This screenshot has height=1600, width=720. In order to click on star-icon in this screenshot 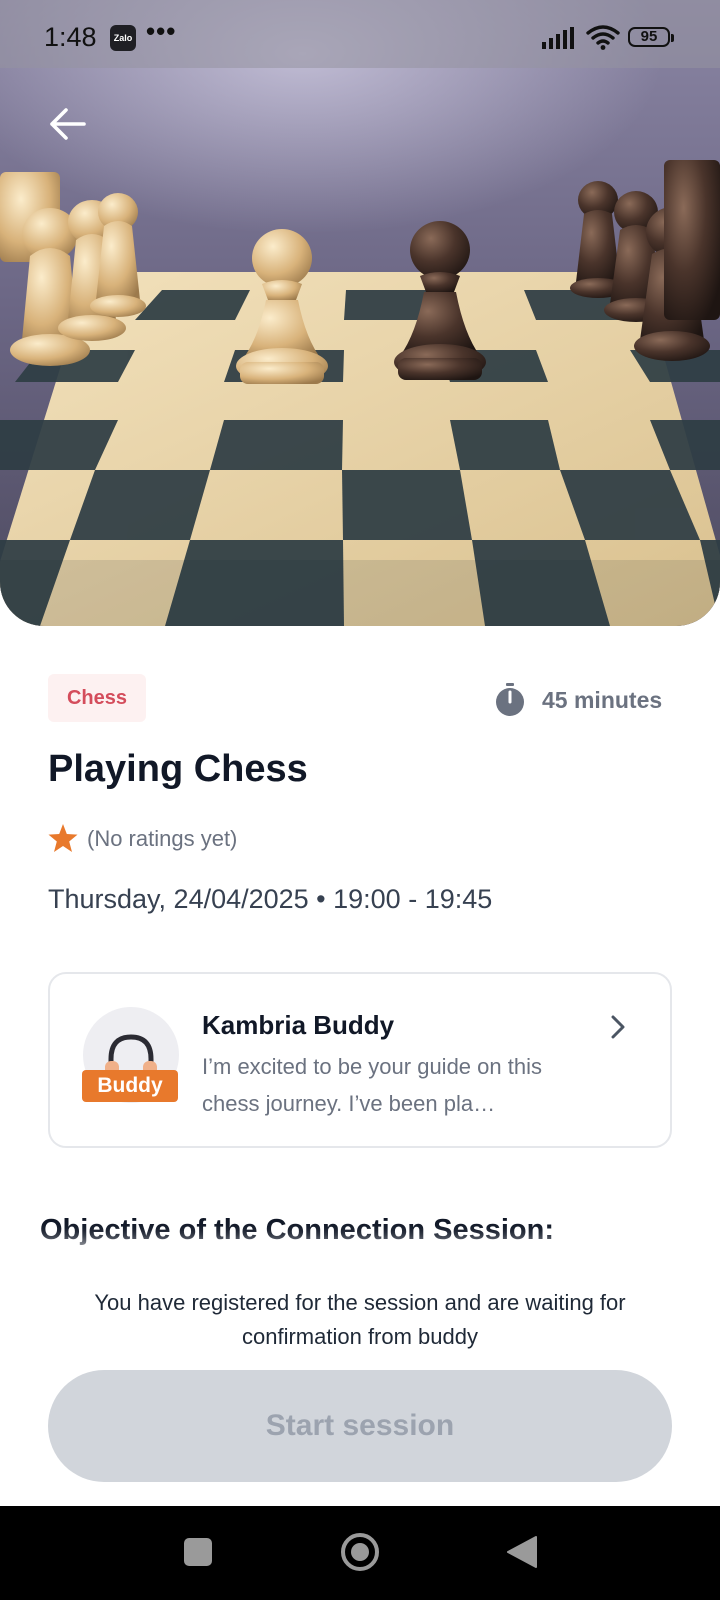, I will do `click(63, 838)`.